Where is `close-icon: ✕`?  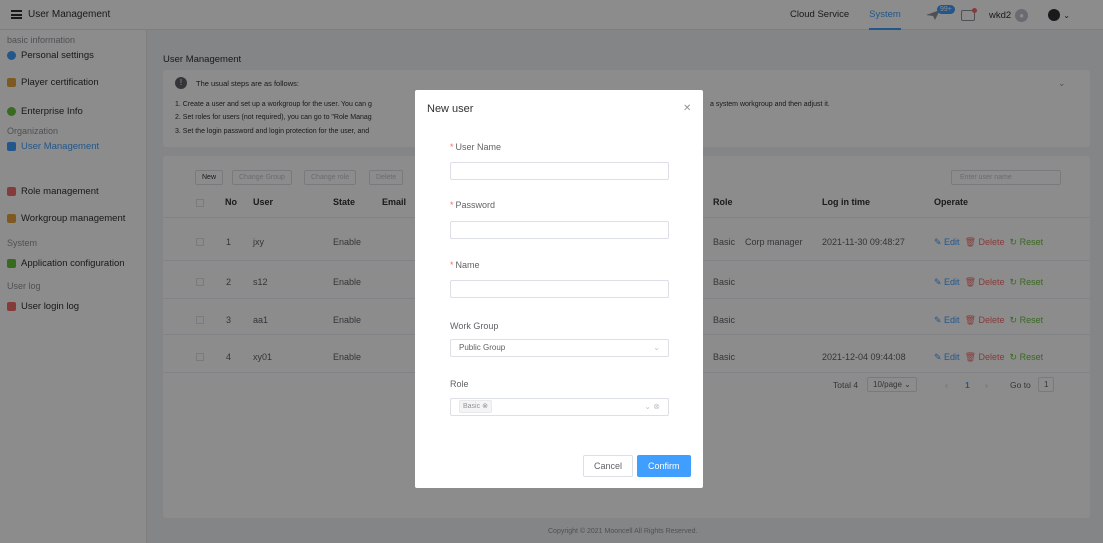
close-icon: ✕ is located at coordinates (687, 108).